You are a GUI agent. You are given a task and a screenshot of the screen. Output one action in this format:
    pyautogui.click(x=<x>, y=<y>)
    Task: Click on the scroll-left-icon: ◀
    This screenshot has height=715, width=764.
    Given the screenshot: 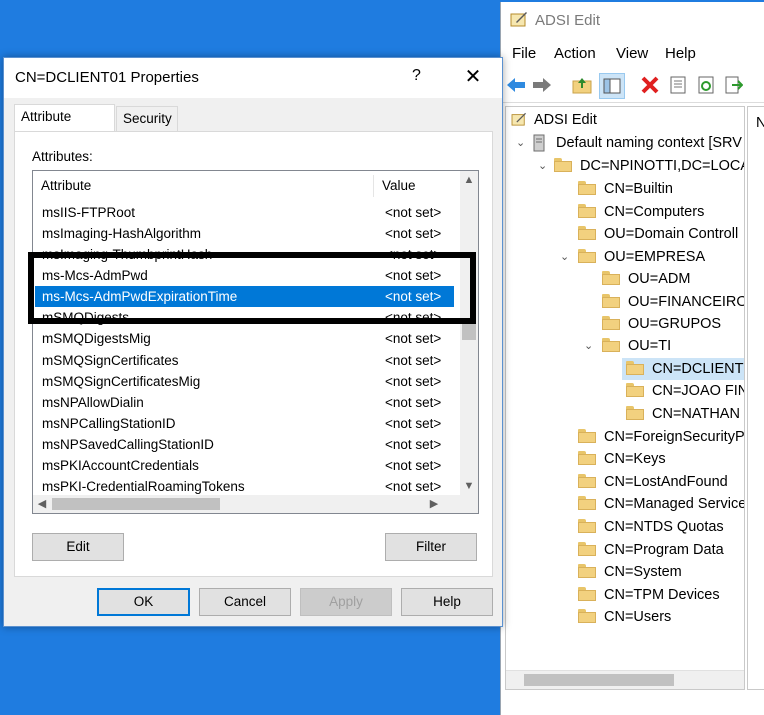 What is the action you would take?
    pyautogui.click(x=42, y=504)
    